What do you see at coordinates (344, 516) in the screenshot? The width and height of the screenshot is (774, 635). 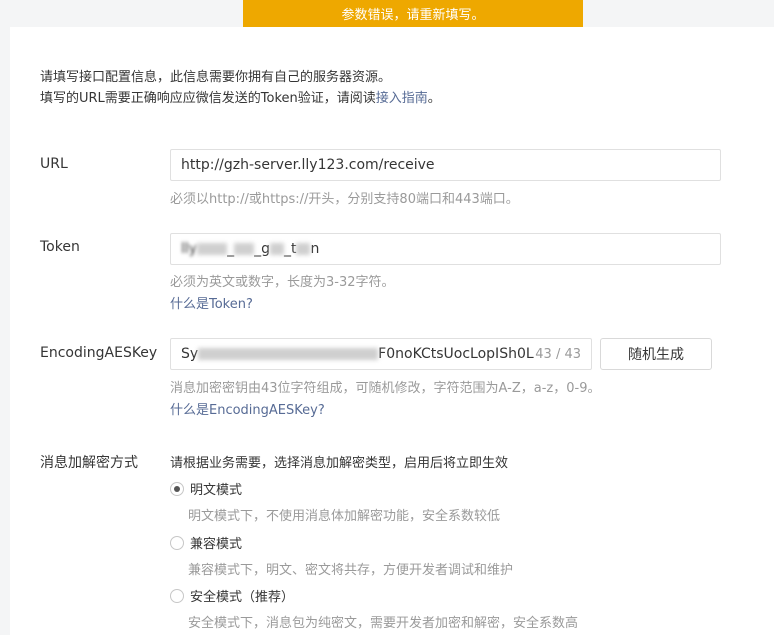 I see `plaintext-mode-desc: 明文模式下，不使用消息体加解密功能，安全系数较低` at bounding box center [344, 516].